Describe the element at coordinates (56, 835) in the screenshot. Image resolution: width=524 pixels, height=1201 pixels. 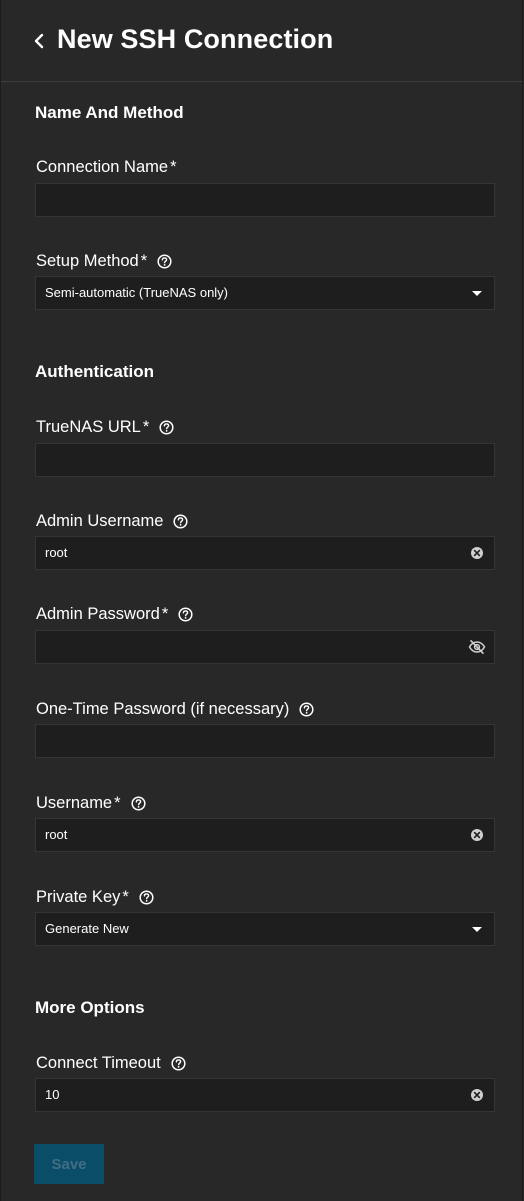
I see `username-value: root` at that location.